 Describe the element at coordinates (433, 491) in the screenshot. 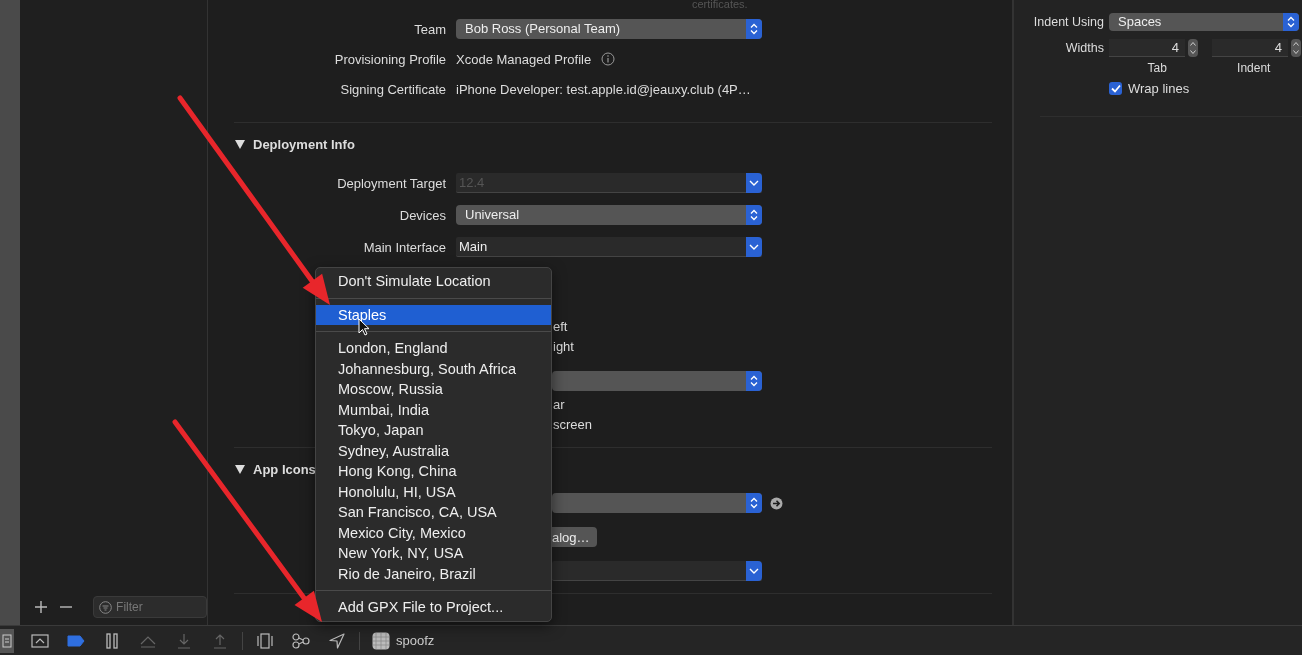

I see `menu-item: Honolulu, HI, USA` at that location.